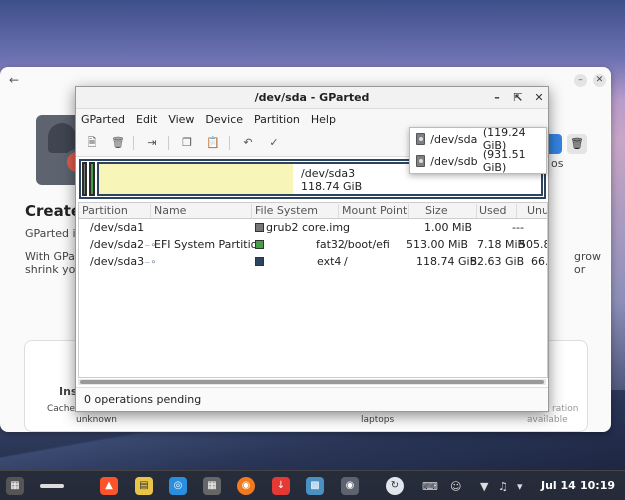  I want to click on column-header-unused: Unus, so click(532, 211).